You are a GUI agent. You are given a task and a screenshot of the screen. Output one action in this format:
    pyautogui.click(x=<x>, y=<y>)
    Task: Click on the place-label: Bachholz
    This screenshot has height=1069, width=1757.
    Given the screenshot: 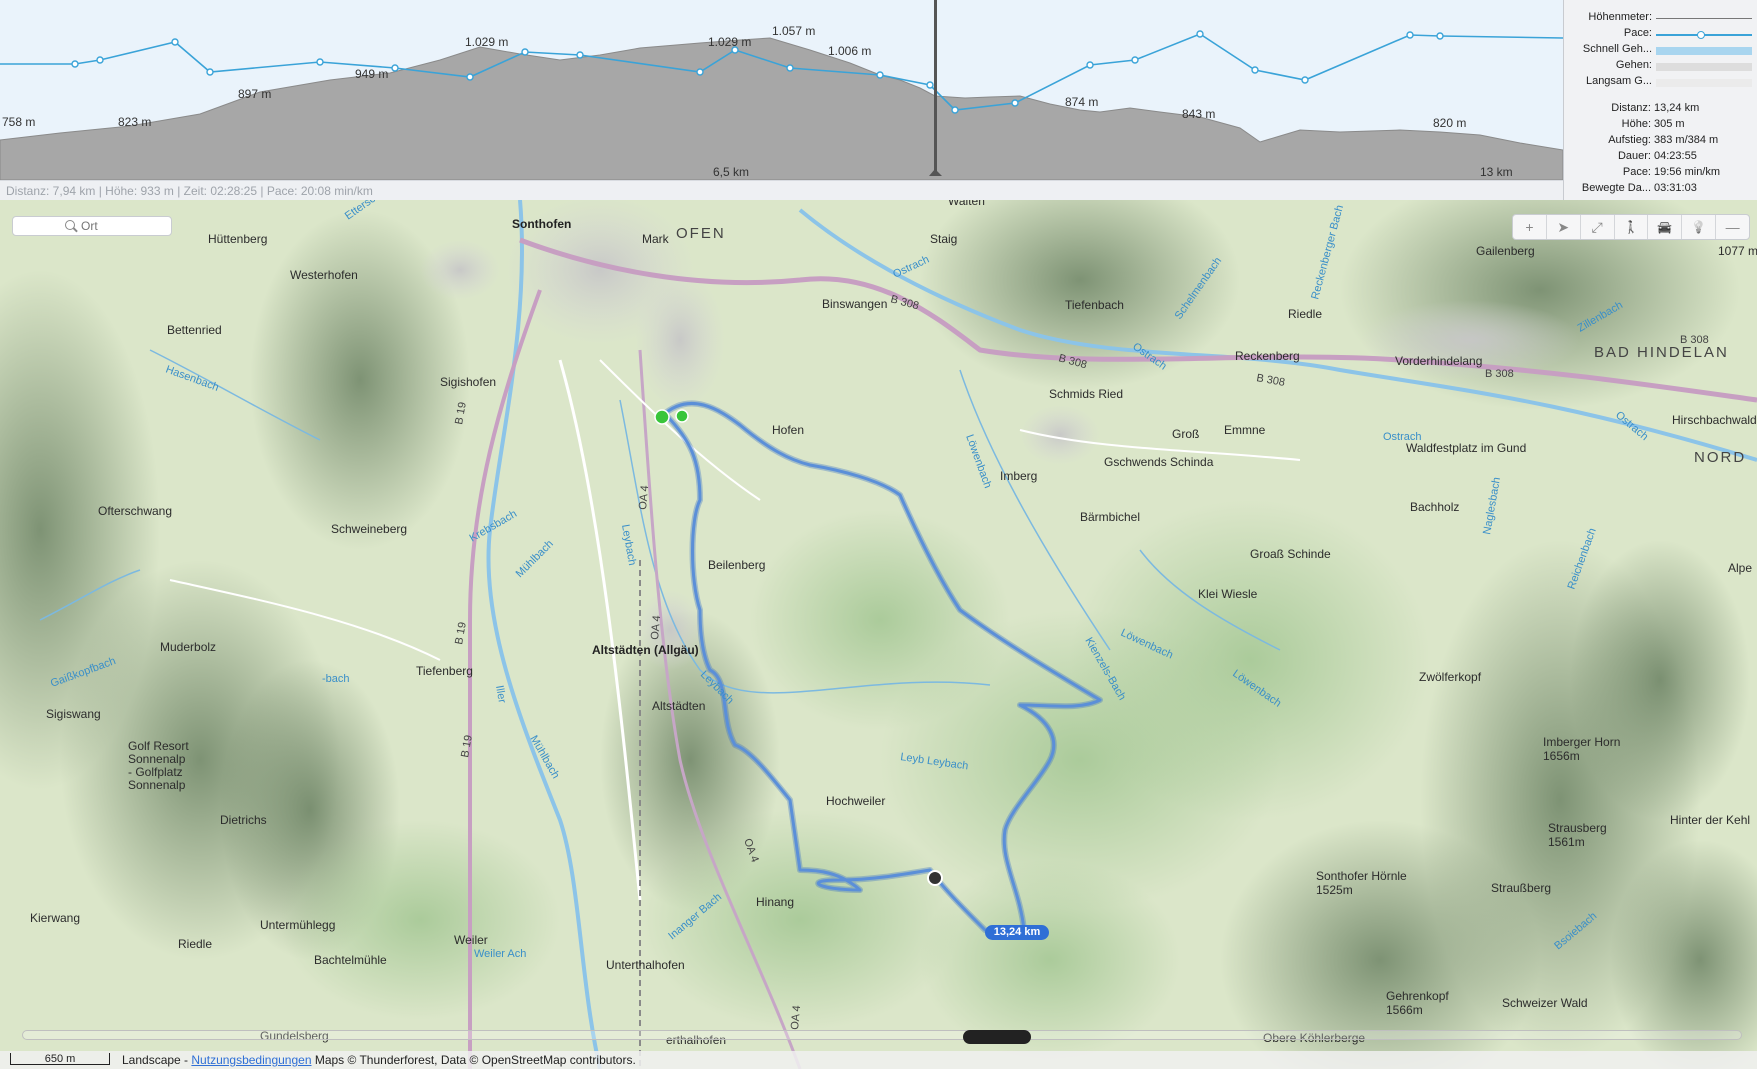 What is the action you would take?
    pyautogui.click(x=1434, y=507)
    